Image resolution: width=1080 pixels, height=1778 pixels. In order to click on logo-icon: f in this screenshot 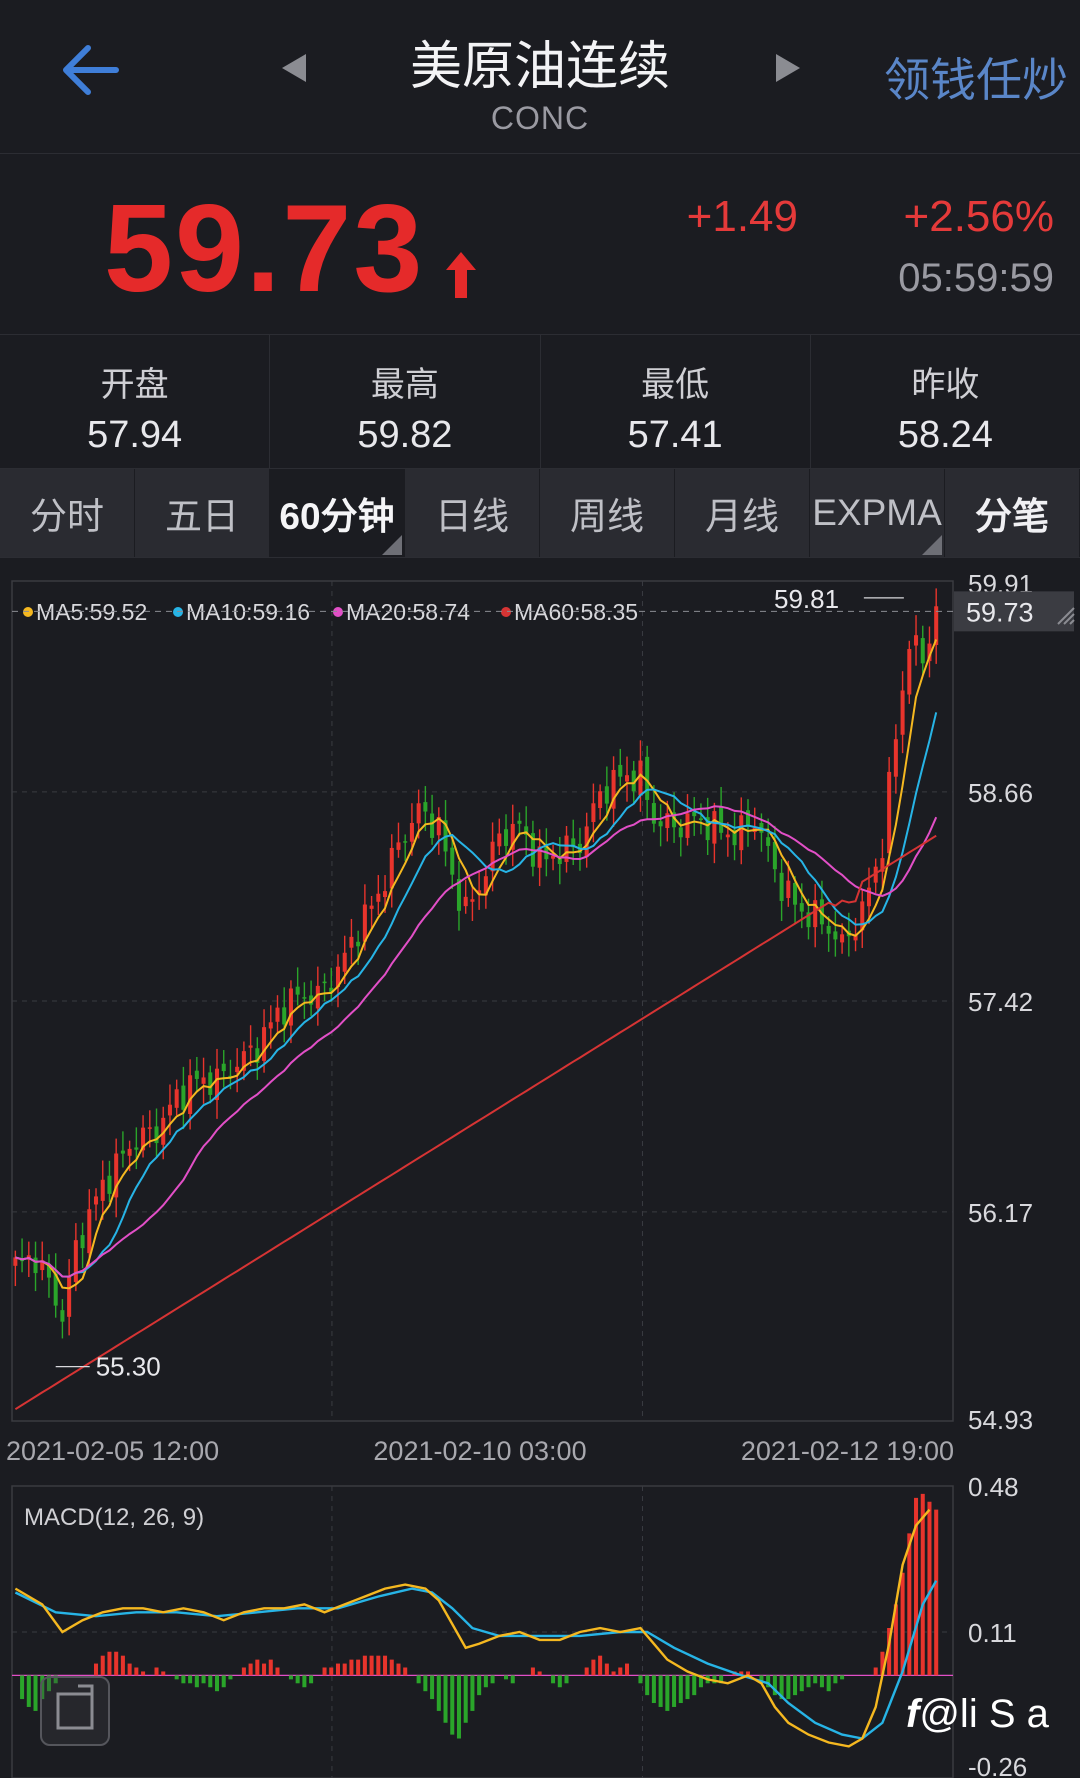, I will do `click(913, 1714)`.